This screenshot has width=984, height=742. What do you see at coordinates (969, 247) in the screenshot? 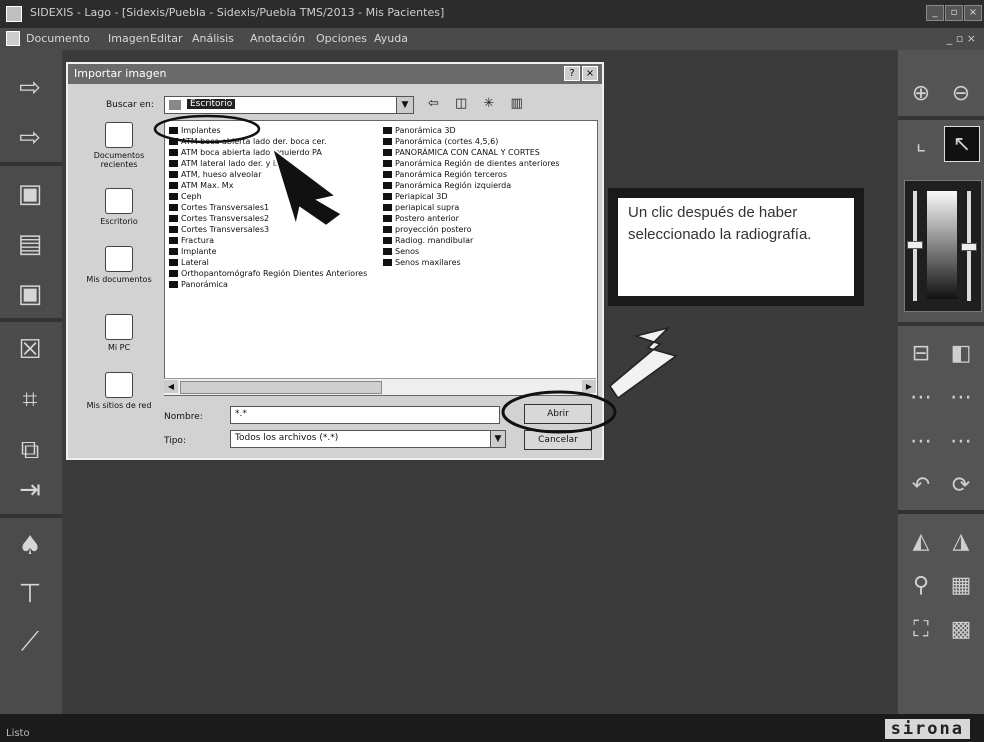
I see `contrast-slider-handle` at bounding box center [969, 247].